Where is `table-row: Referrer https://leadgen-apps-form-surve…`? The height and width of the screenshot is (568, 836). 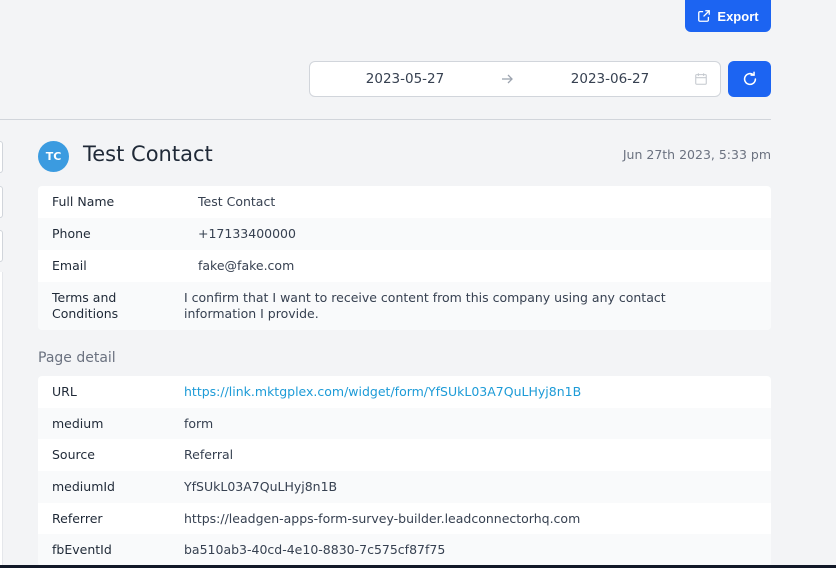 table-row: Referrer https://leadgen-apps-form-surve… is located at coordinates (404, 518).